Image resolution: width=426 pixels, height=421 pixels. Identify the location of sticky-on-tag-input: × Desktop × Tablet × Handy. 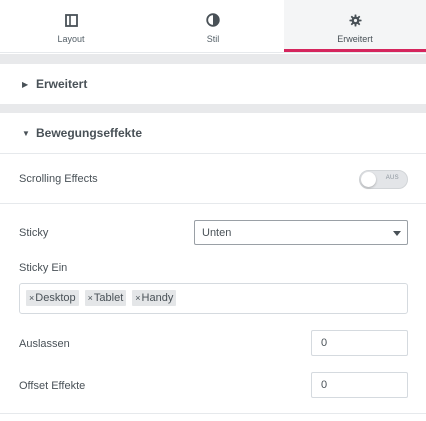
(213, 298).